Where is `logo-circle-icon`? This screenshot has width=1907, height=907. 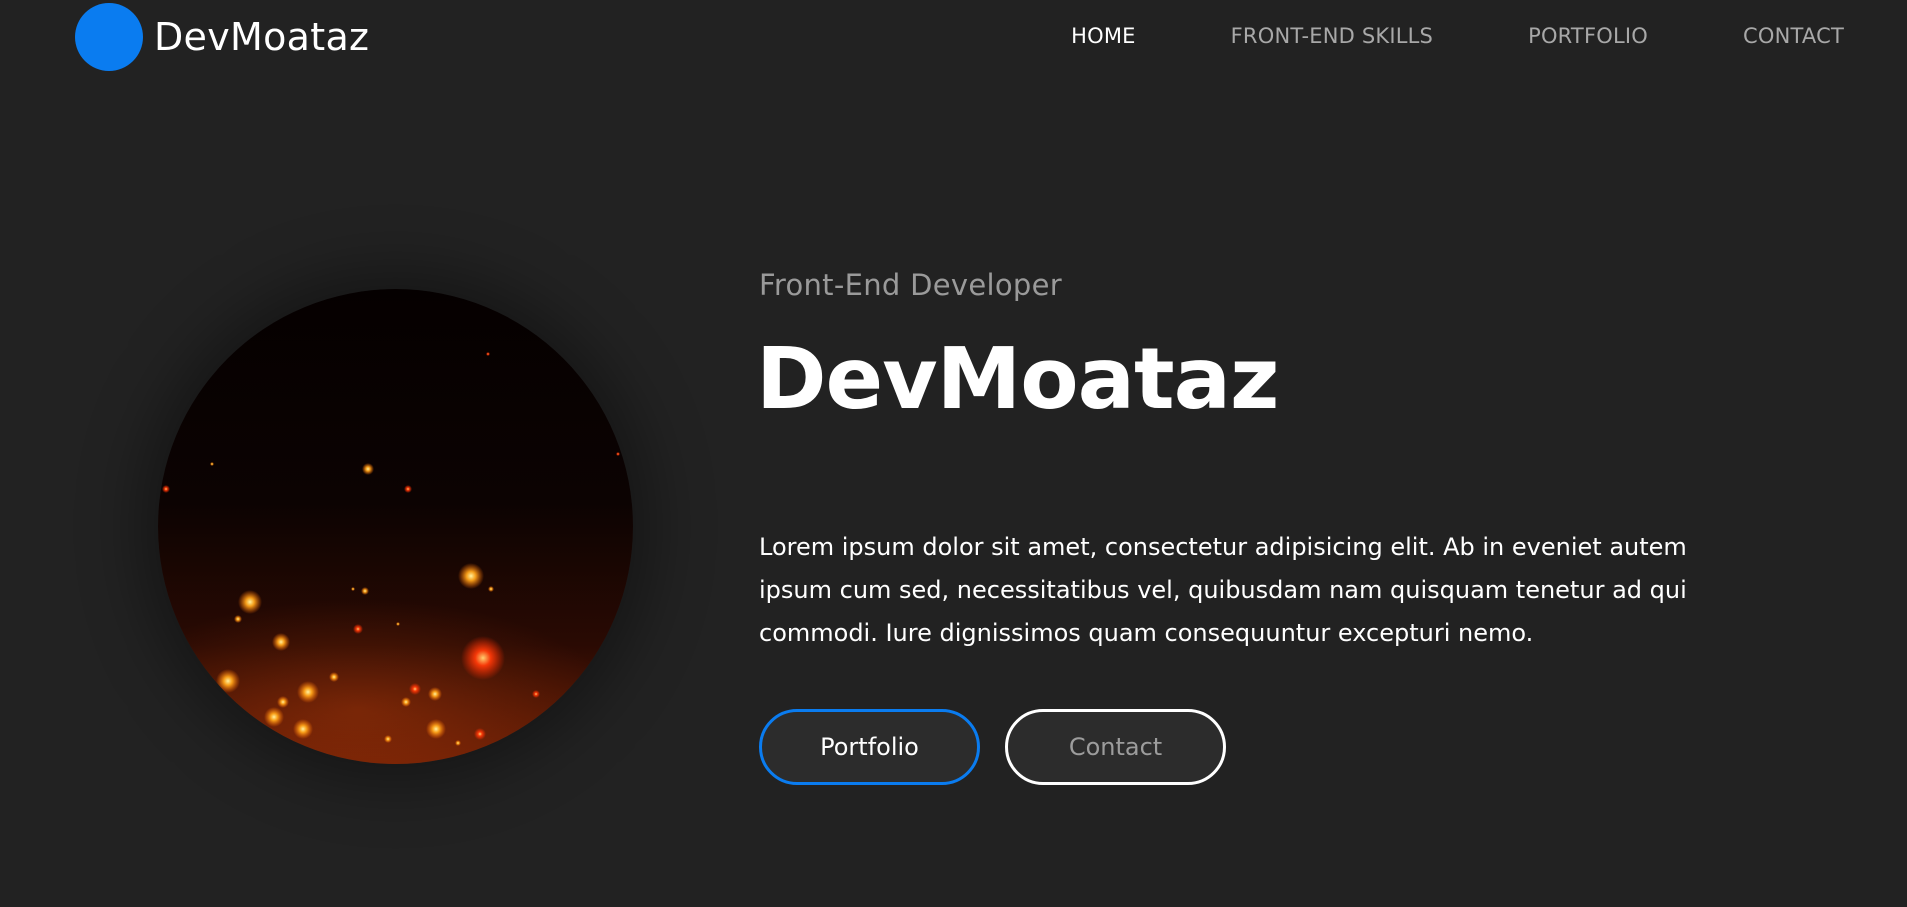
logo-circle-icon is located at coordinates (109, 37).